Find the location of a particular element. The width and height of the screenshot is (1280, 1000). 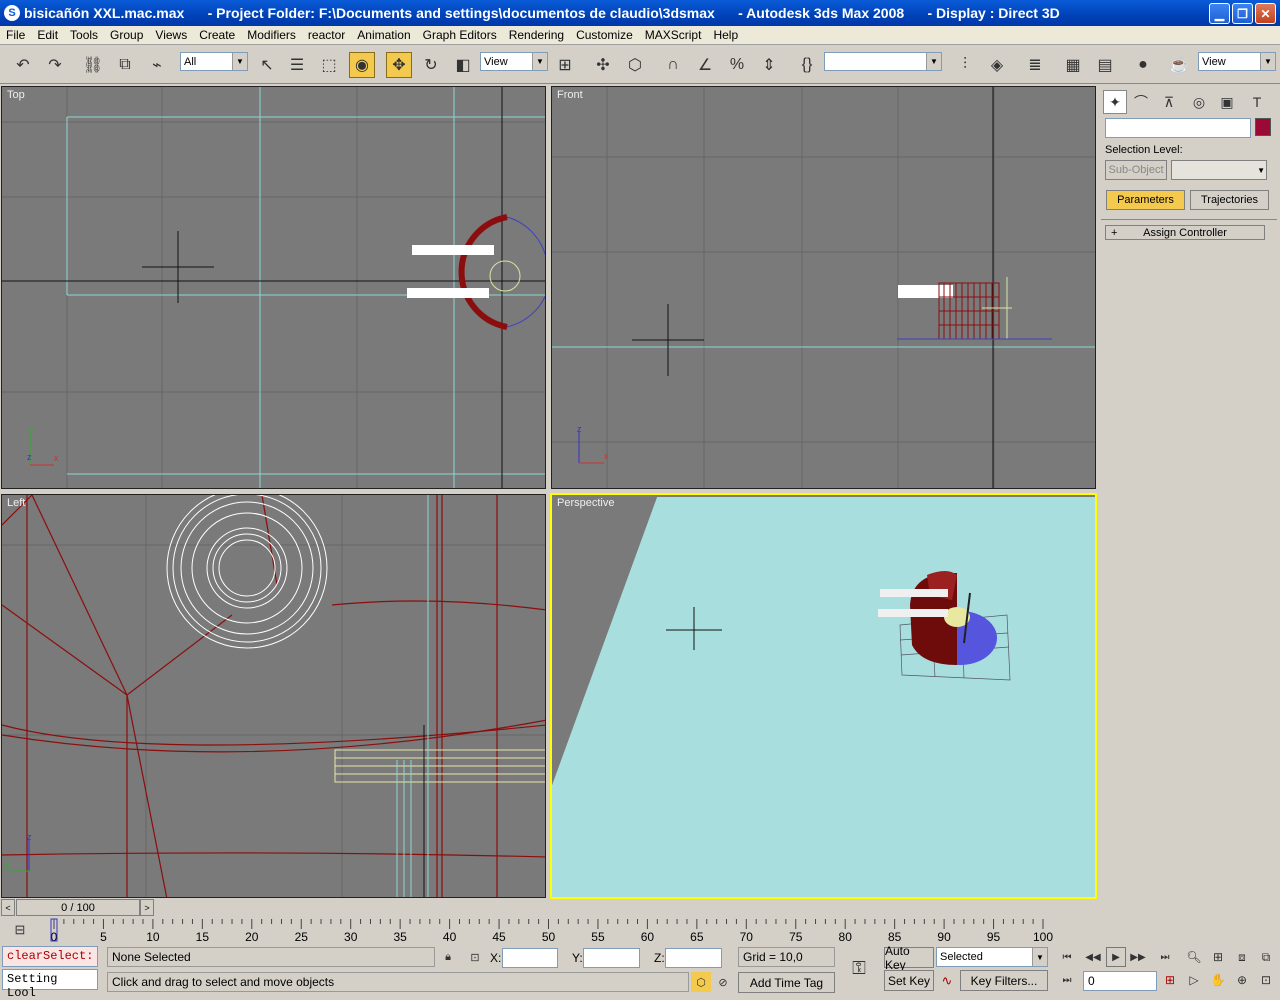

align-icon: ◈ is located at coordinates (997, 65).